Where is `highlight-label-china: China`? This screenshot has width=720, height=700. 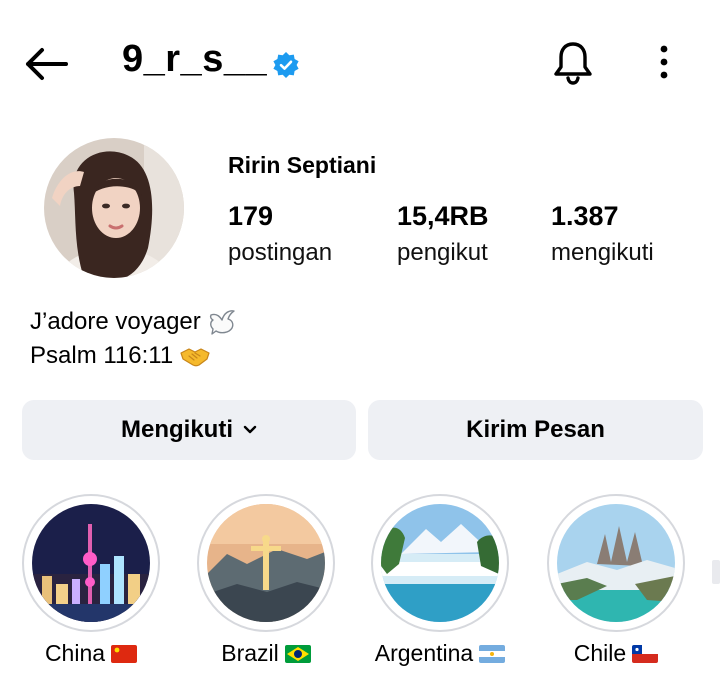
highlight-label-china: China is located at coordinates (75, 653).